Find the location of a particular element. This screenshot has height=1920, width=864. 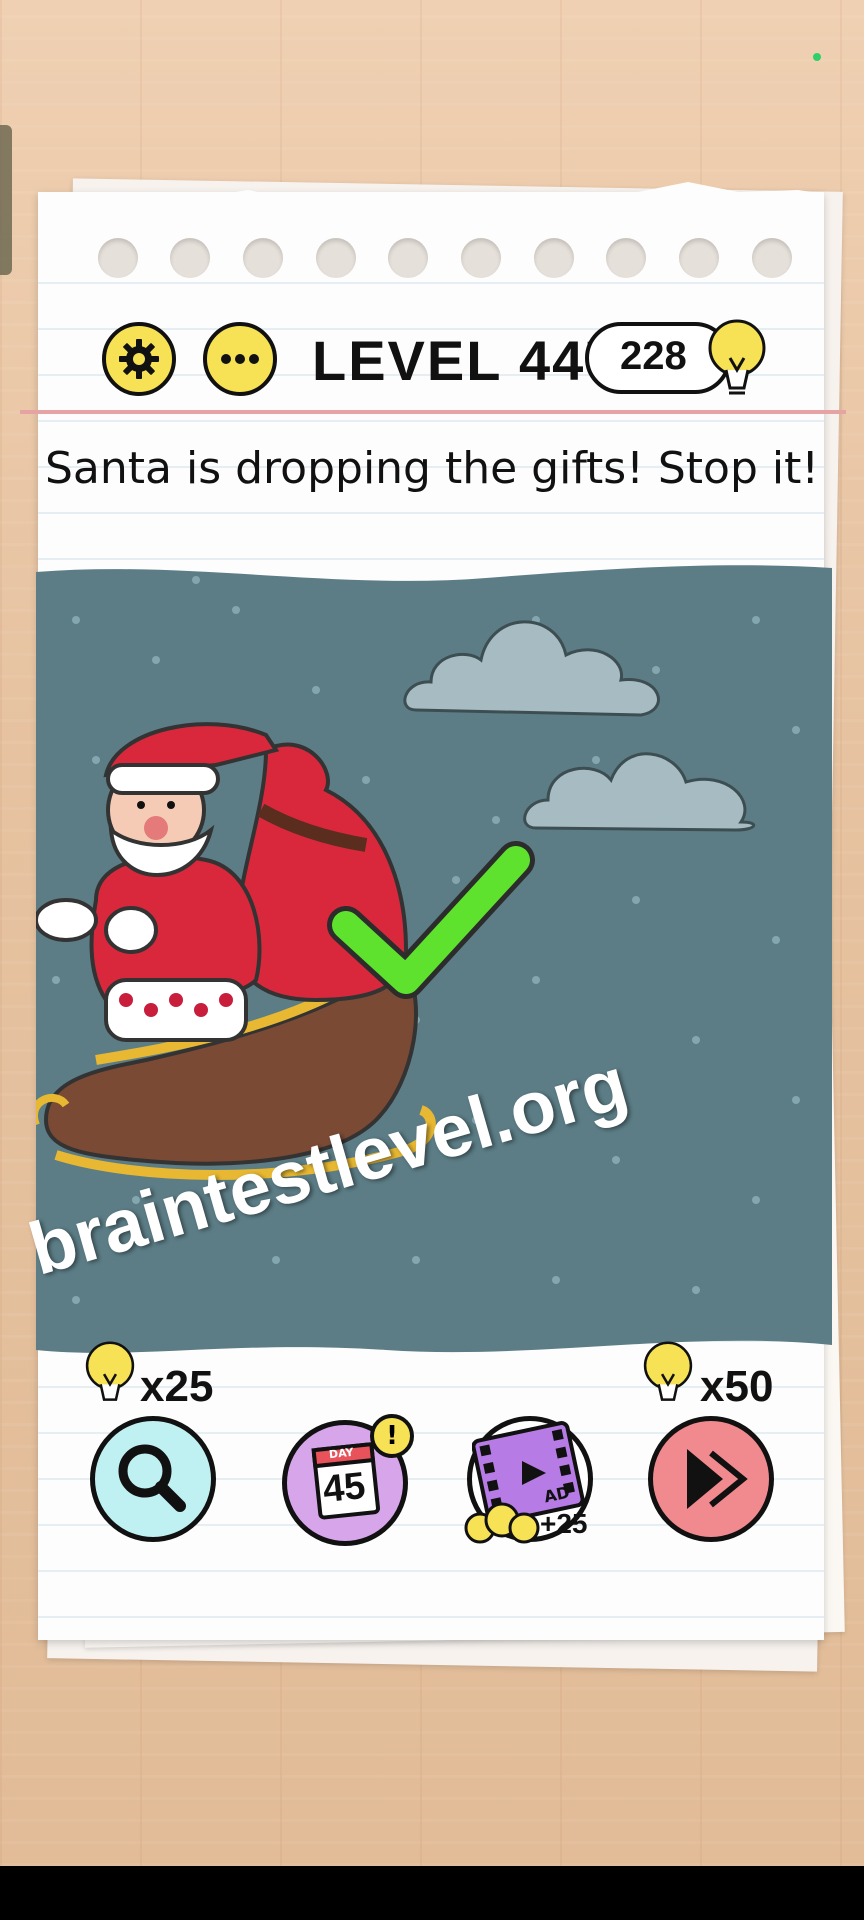

torn-paper-edge is located at coordinates (431, 216).